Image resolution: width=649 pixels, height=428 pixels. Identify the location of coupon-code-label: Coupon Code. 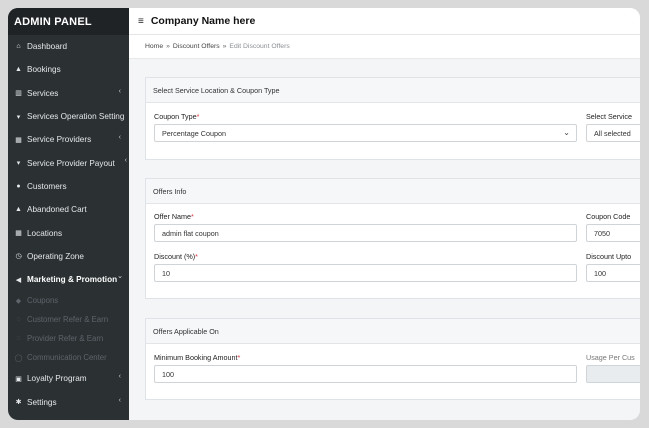
(608, 216).